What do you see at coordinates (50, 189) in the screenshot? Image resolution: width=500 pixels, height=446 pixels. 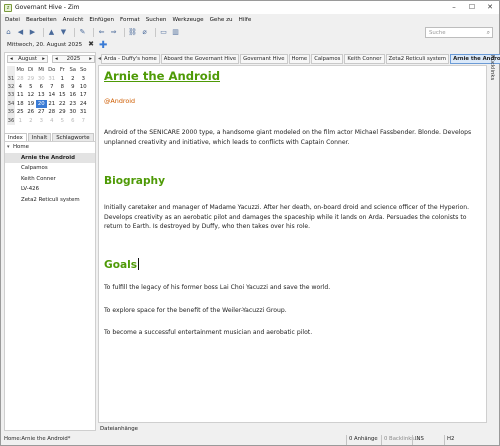 I see `tree-node: LV-426` at bounding box center [50, 189].